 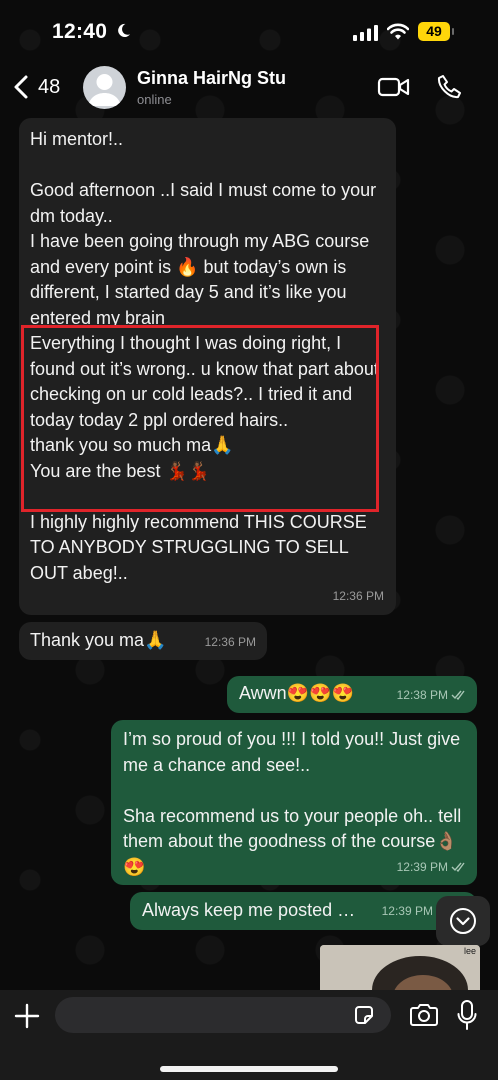 What do you see at coordinates (394, 87) in the screenshot?
I see `video-call-icon` at bounding box center [394, 87].